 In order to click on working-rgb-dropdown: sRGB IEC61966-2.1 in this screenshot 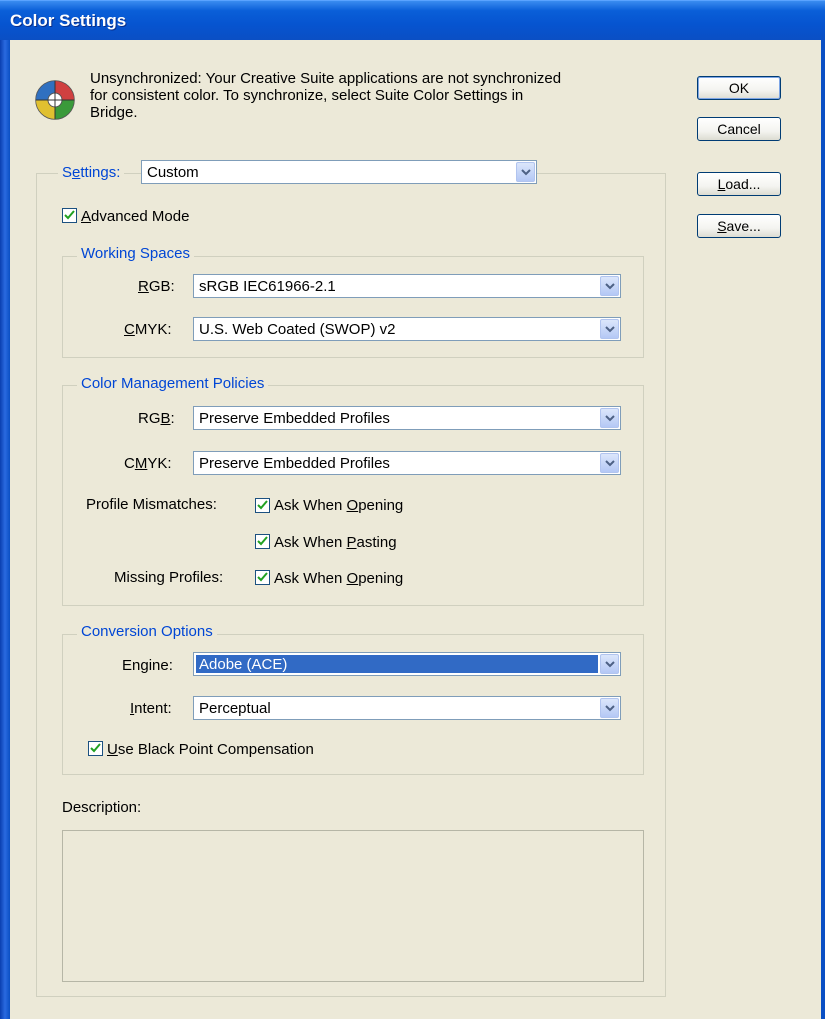, I will do `click(407, 286)`.